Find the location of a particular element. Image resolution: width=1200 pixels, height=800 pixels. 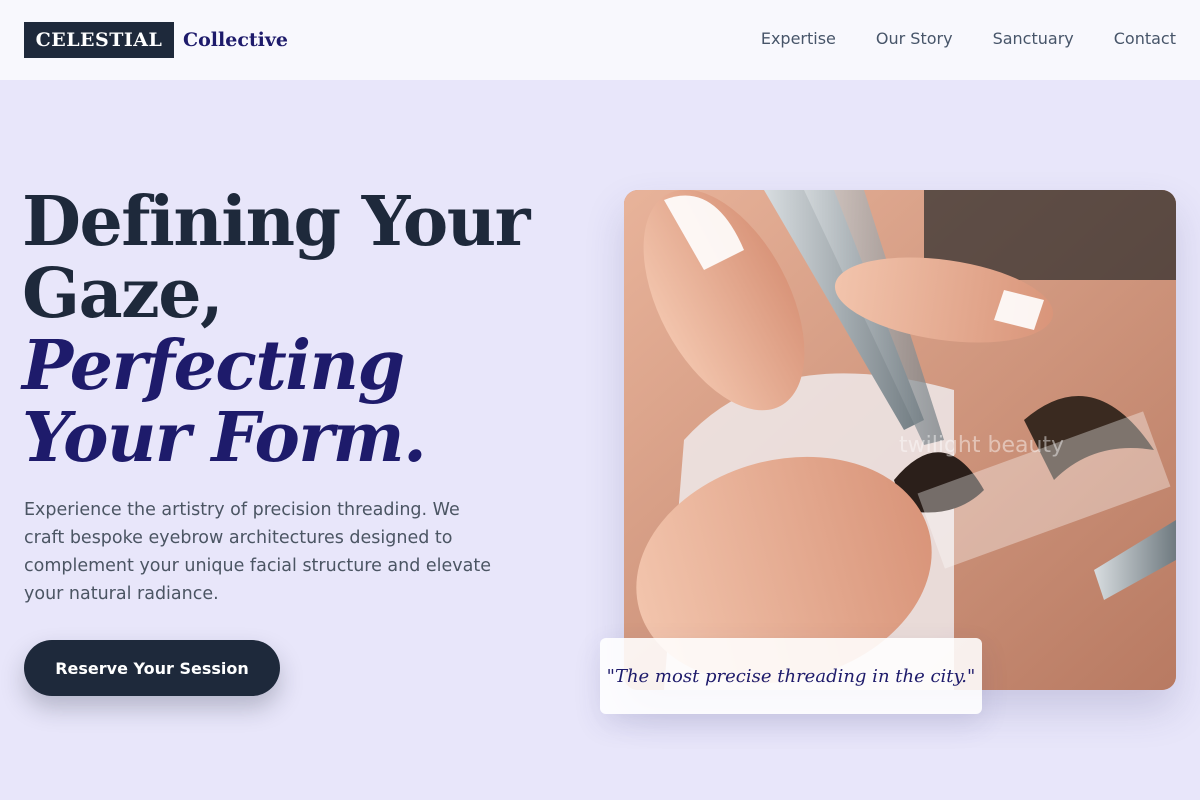

hero-headline-line2: Perfecting Your Form. is located at coordinates (224, 402).